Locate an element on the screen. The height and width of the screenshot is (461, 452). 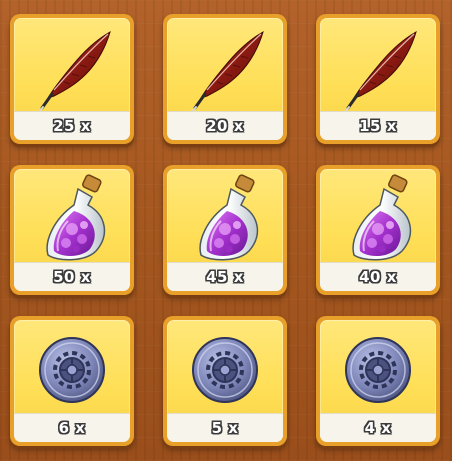
quantity-label: 50 x is located at coordinates (72, 277).